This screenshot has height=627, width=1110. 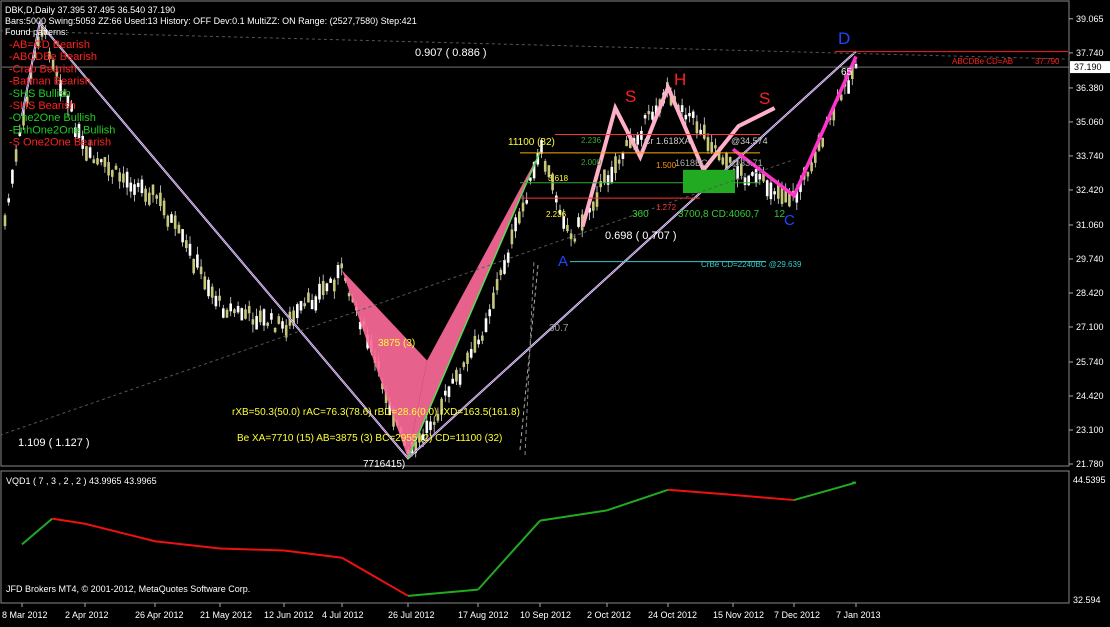 I want to click on price-tick-label: 24.420, so click(x=1090, y=396).